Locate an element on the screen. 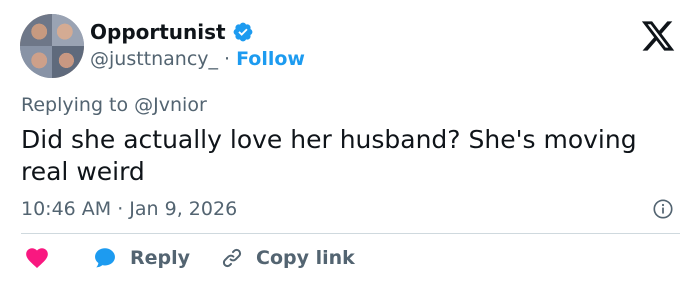 This screenshot has width=700, height=287. action-bar: Reply Copy link is located at coordinates (189, 258).